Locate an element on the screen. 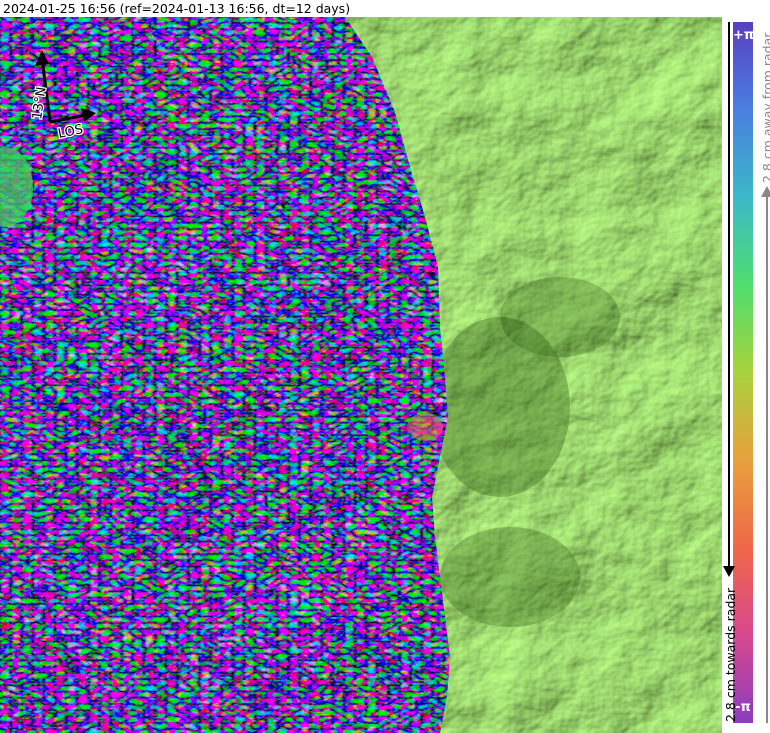  colorbar-min-label: -π is located at coordinates (743, 707).